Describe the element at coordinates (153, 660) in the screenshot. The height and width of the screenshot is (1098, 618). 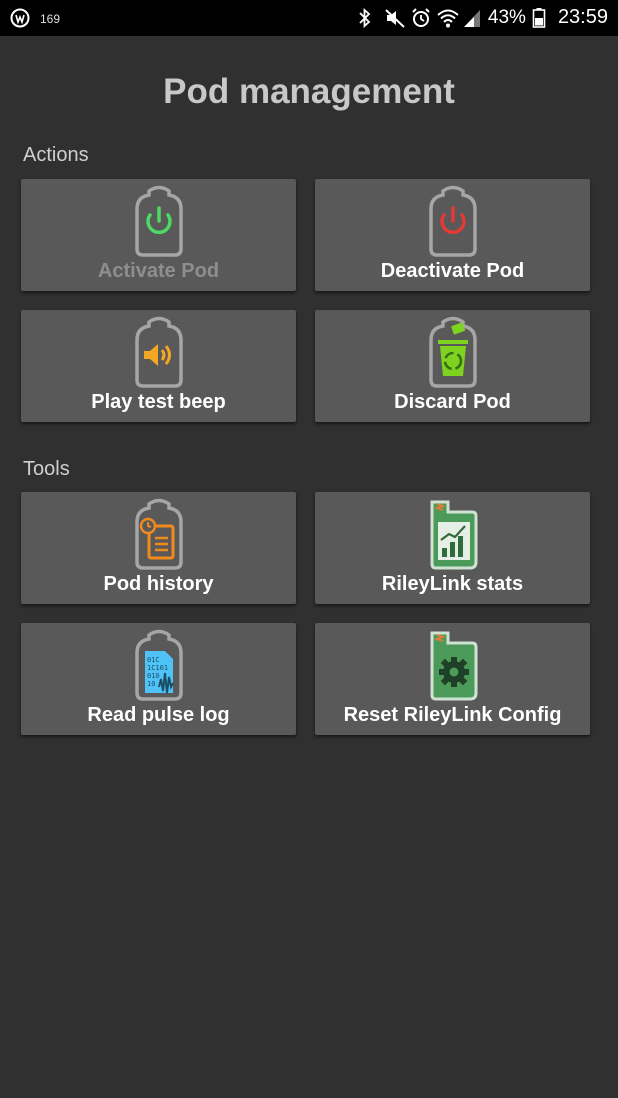
I see `svg-text: 01C` at that location.